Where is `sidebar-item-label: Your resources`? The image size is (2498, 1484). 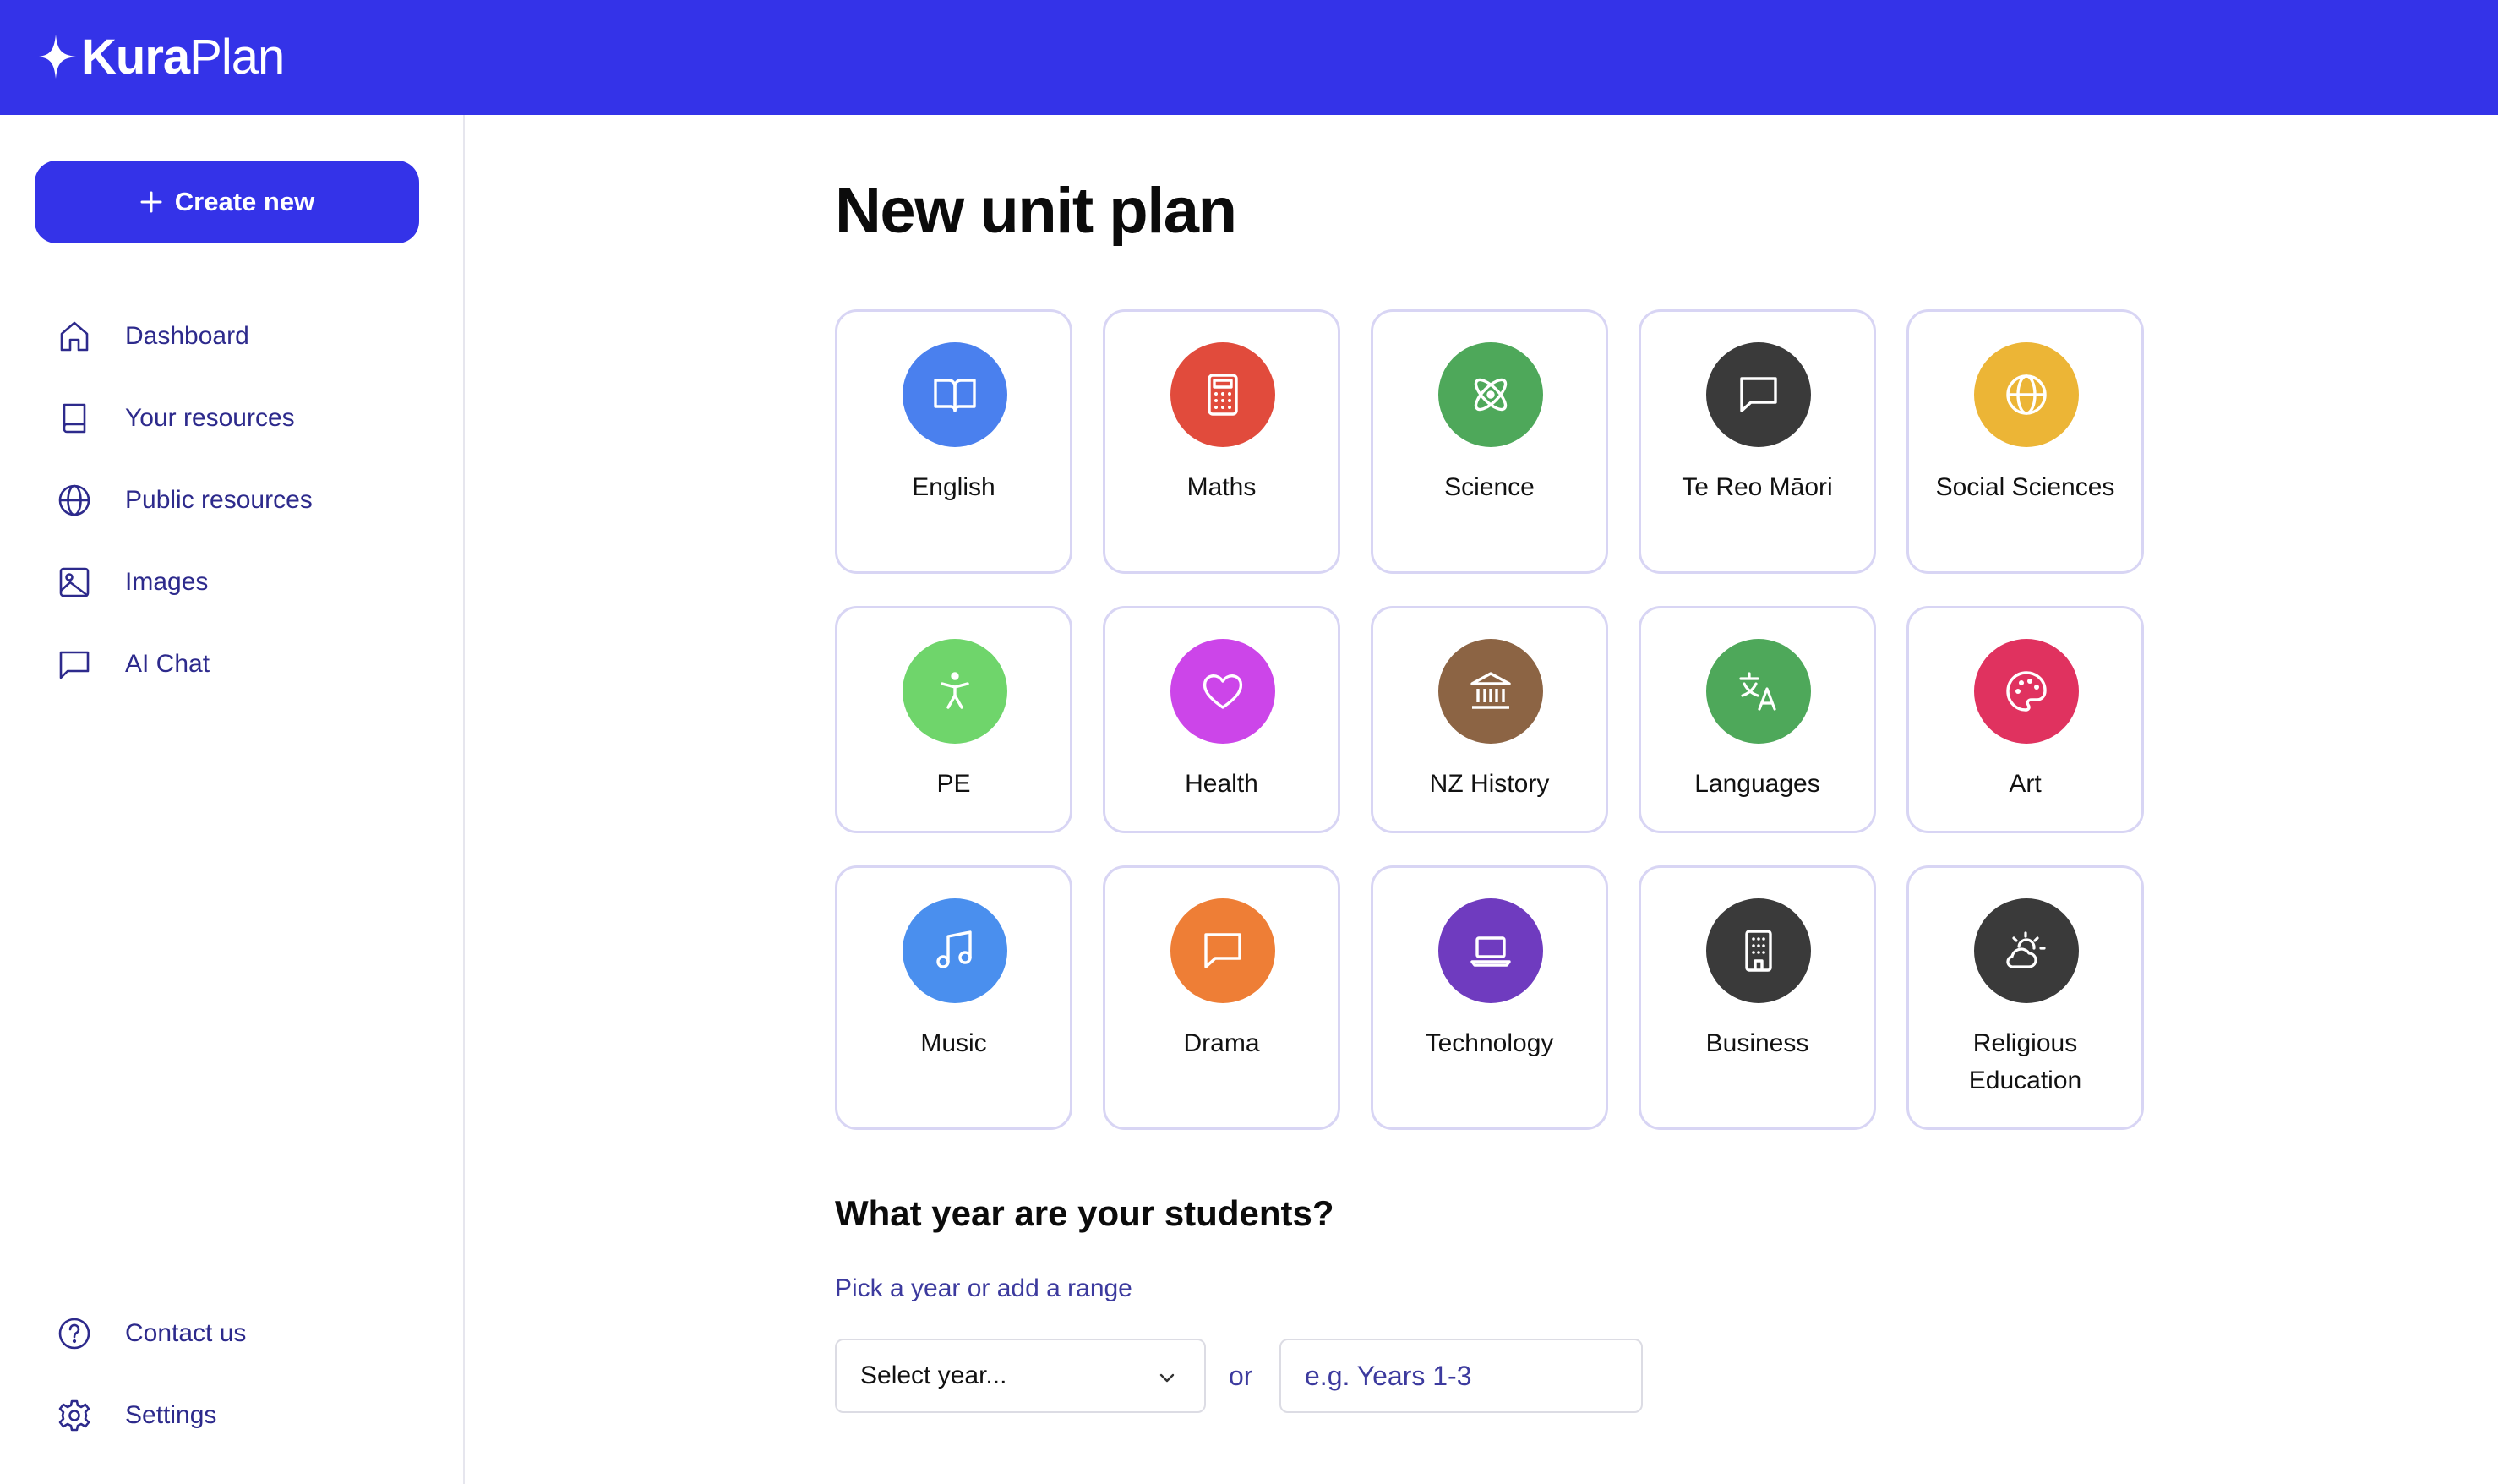 sidebar-item-label: Your resources is located at coordinates (210, 418).